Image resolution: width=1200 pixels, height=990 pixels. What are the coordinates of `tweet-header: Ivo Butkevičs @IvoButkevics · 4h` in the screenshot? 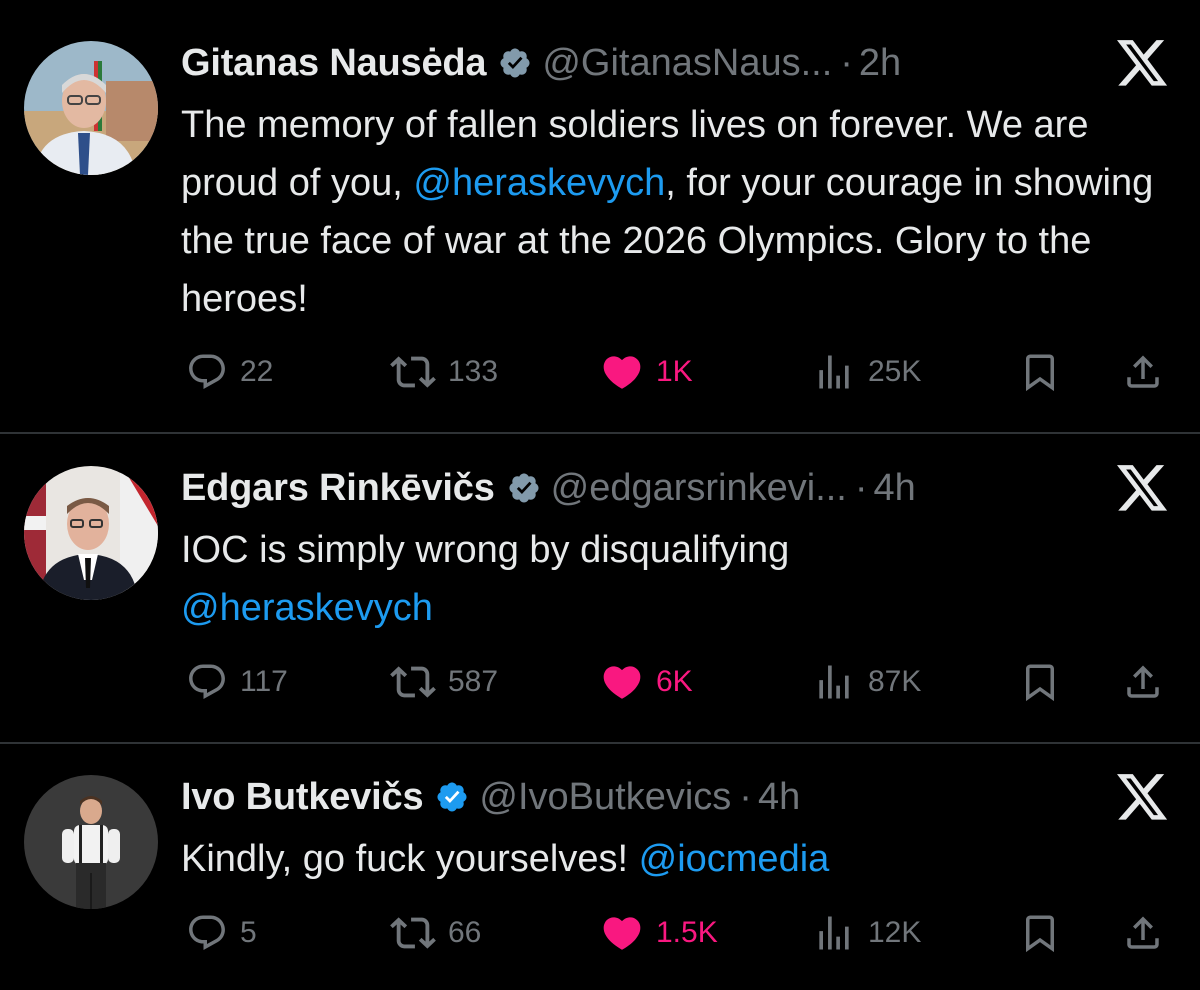 It's located at (490, 797).